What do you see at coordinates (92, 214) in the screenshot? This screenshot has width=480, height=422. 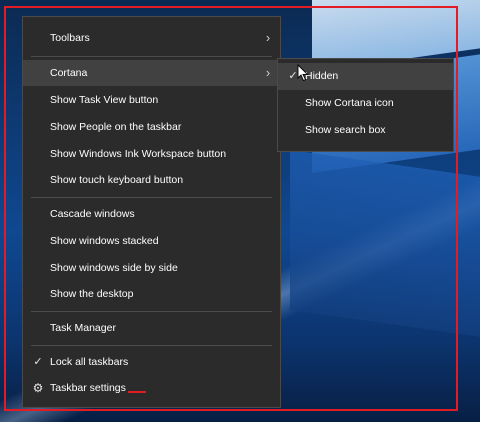 I see `menu-item-label: Cascade windows` at bounding box center [92, 214].